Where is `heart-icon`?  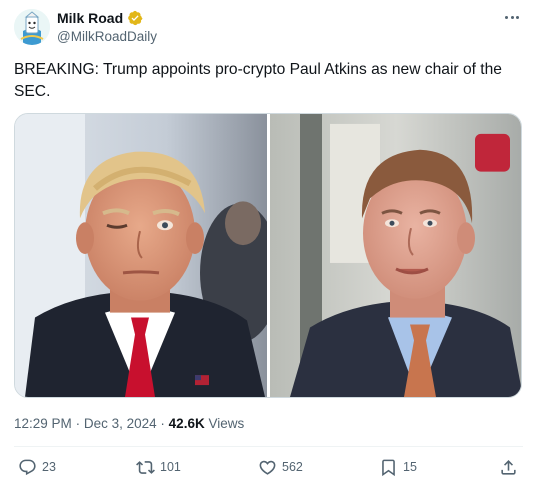
heart-icon is located at coordinates (267, 467).